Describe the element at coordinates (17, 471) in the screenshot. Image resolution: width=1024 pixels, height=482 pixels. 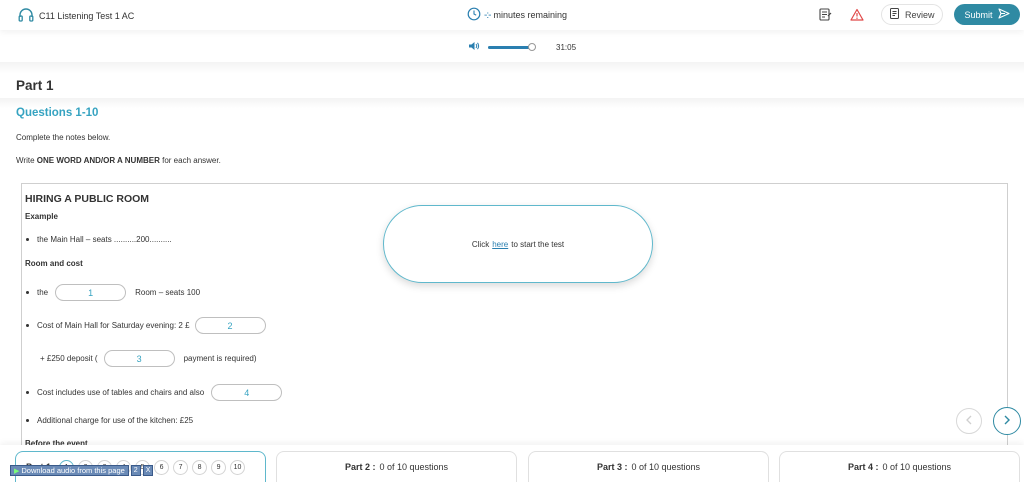
I see `play-icon: ▶` at that location.